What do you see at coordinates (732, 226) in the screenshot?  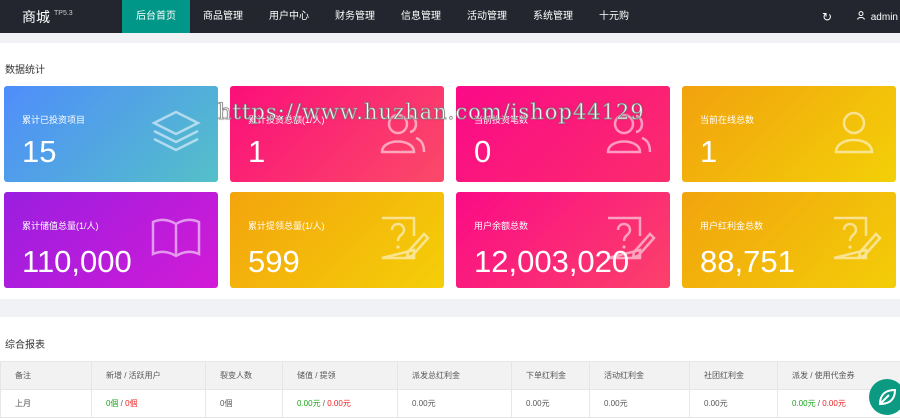 I see `stat-card-label: 用户红利金总数` at bounding box center [732, 226].